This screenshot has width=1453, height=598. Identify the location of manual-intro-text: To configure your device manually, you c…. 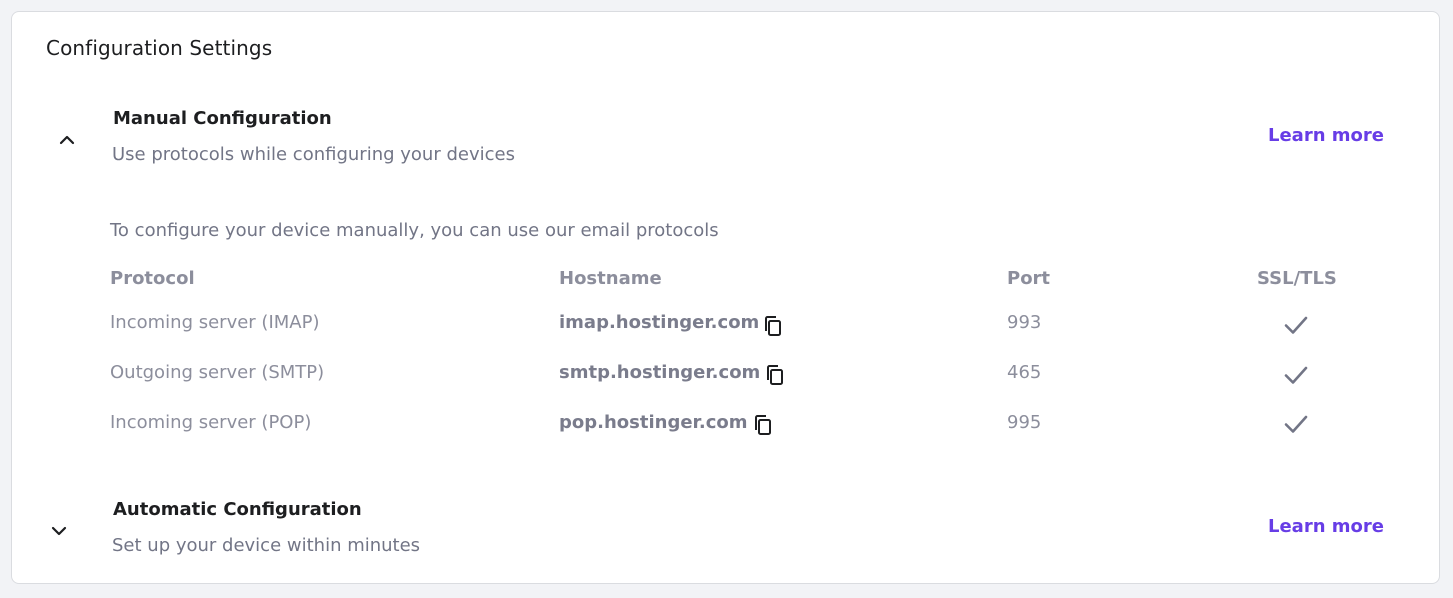
(414, 230).